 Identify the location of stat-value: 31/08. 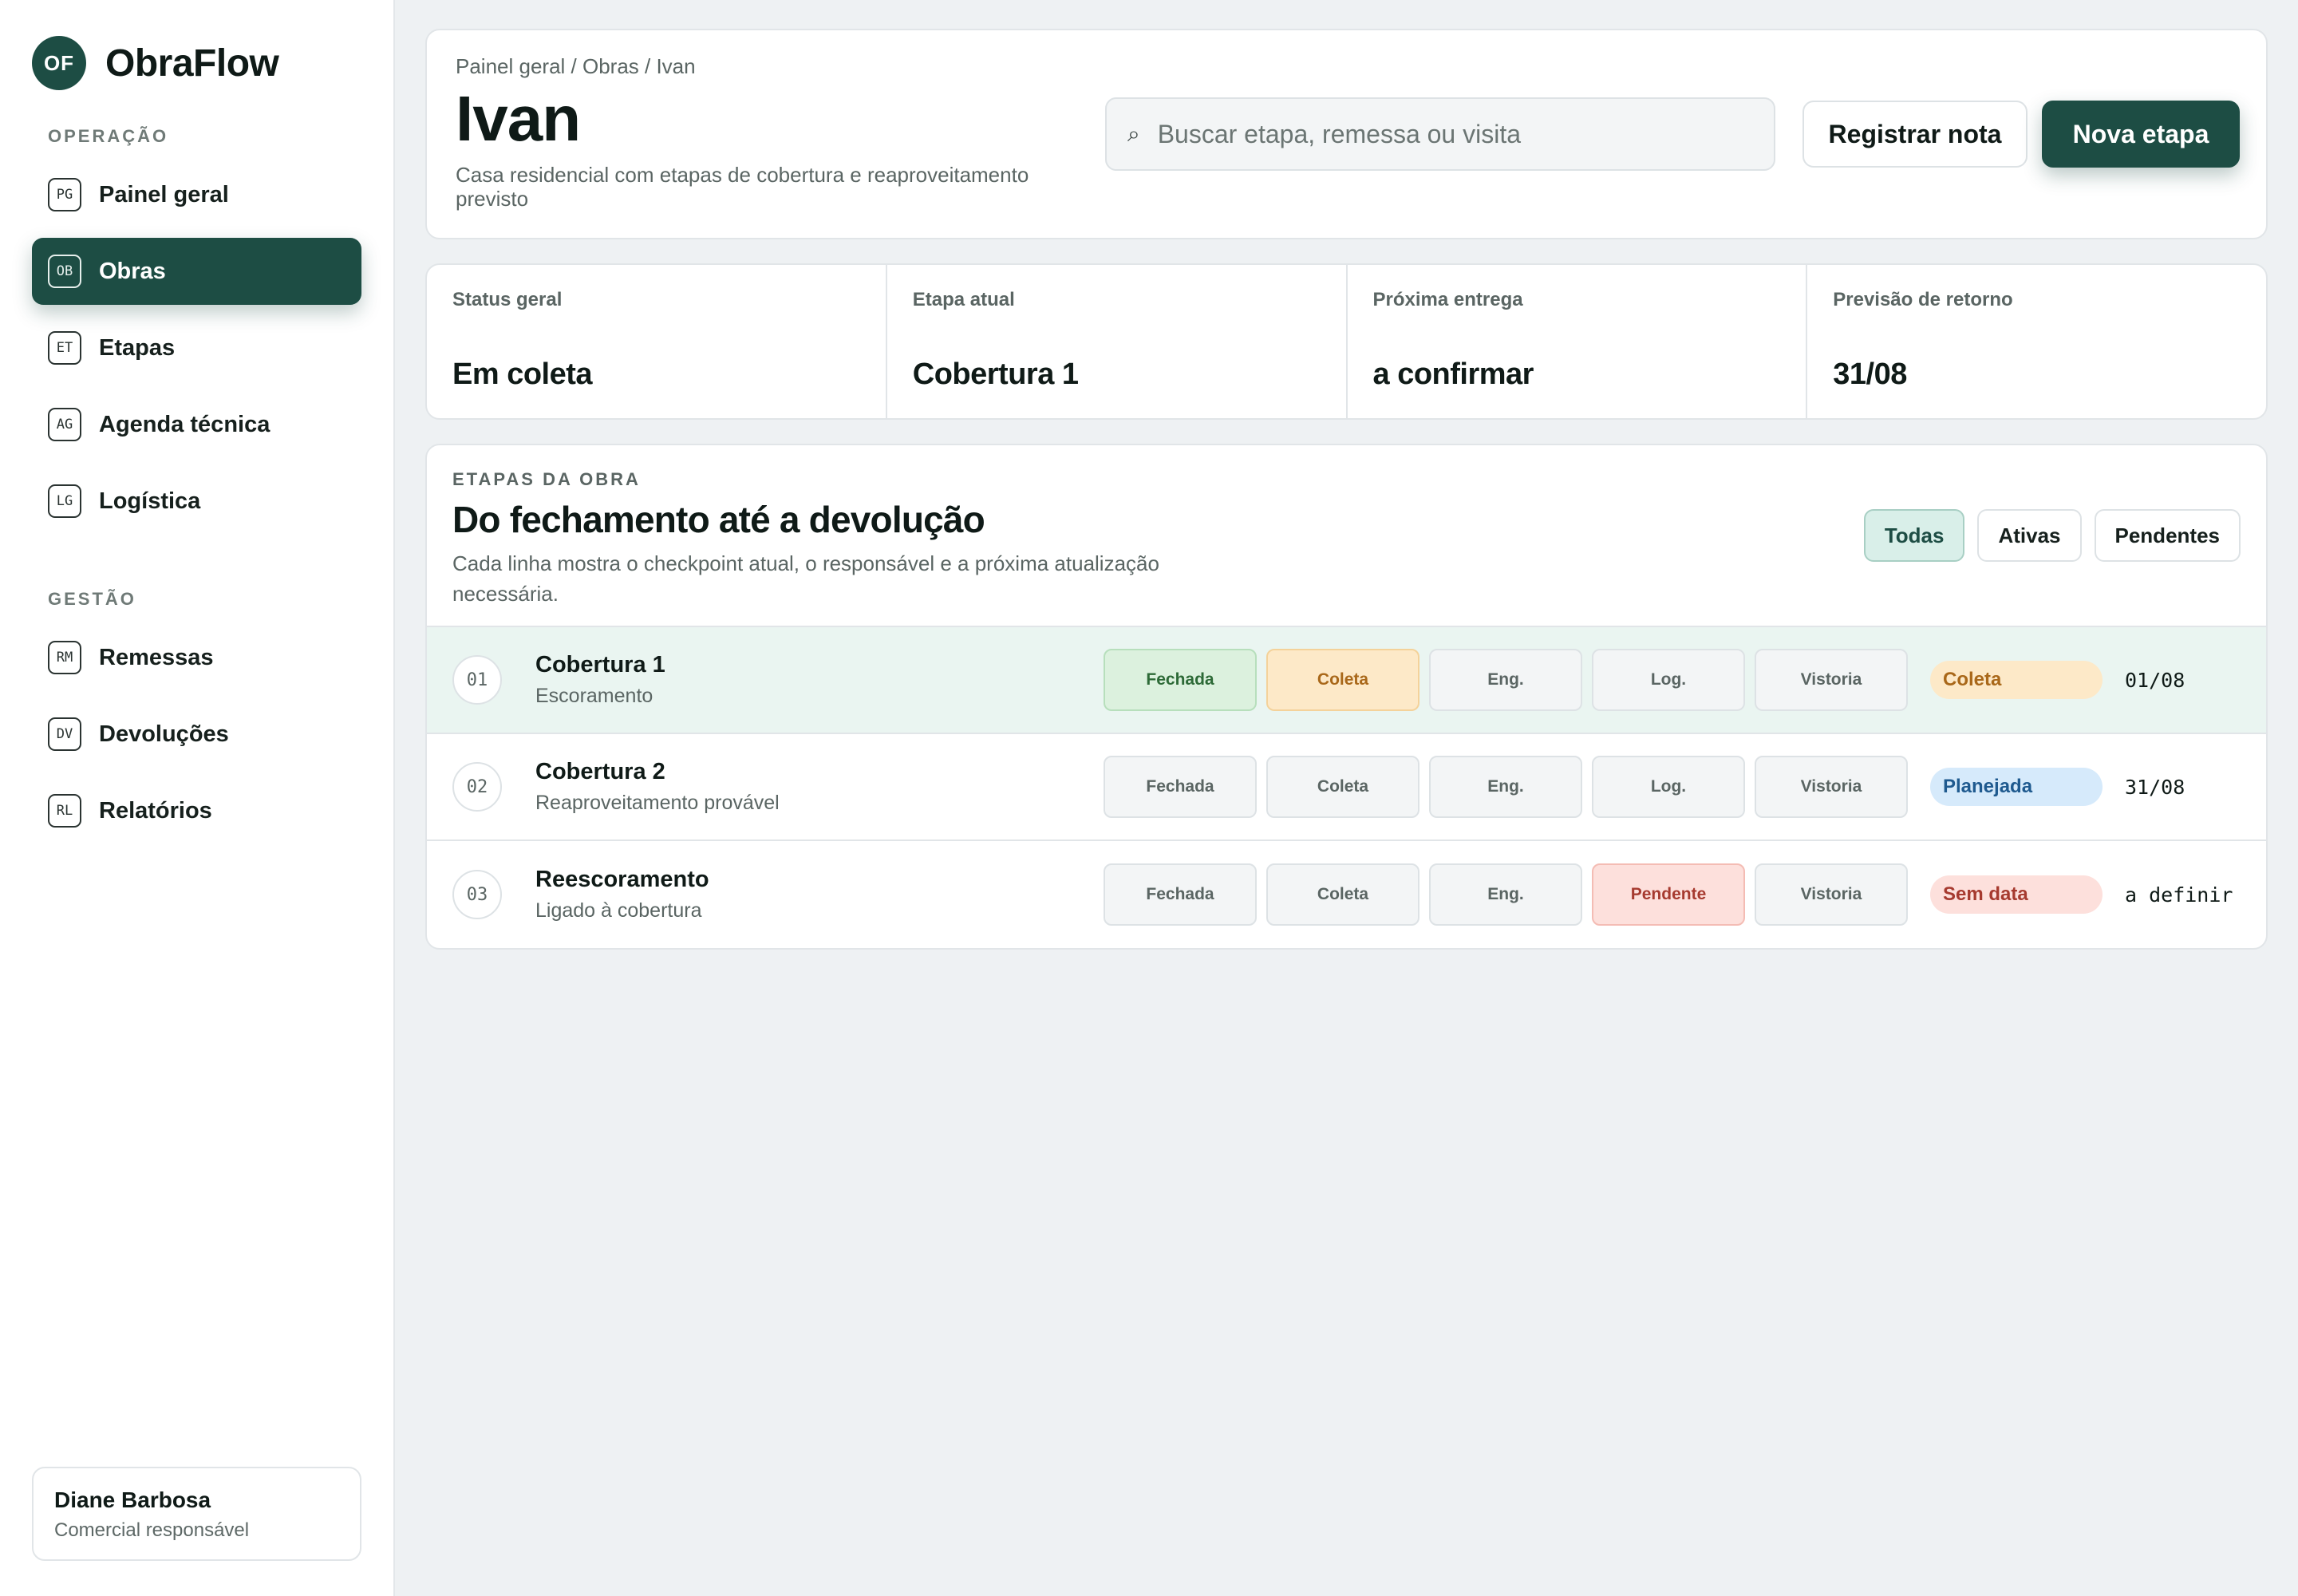
(1870, 374).